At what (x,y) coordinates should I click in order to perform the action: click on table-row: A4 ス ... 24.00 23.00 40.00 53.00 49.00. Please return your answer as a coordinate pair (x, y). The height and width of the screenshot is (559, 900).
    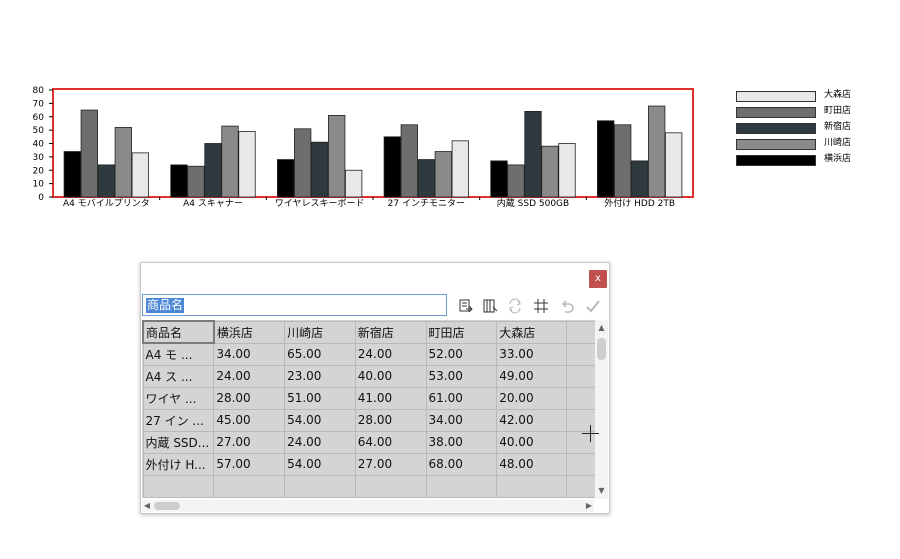
    Looking at the image, I should click on (369, 376).